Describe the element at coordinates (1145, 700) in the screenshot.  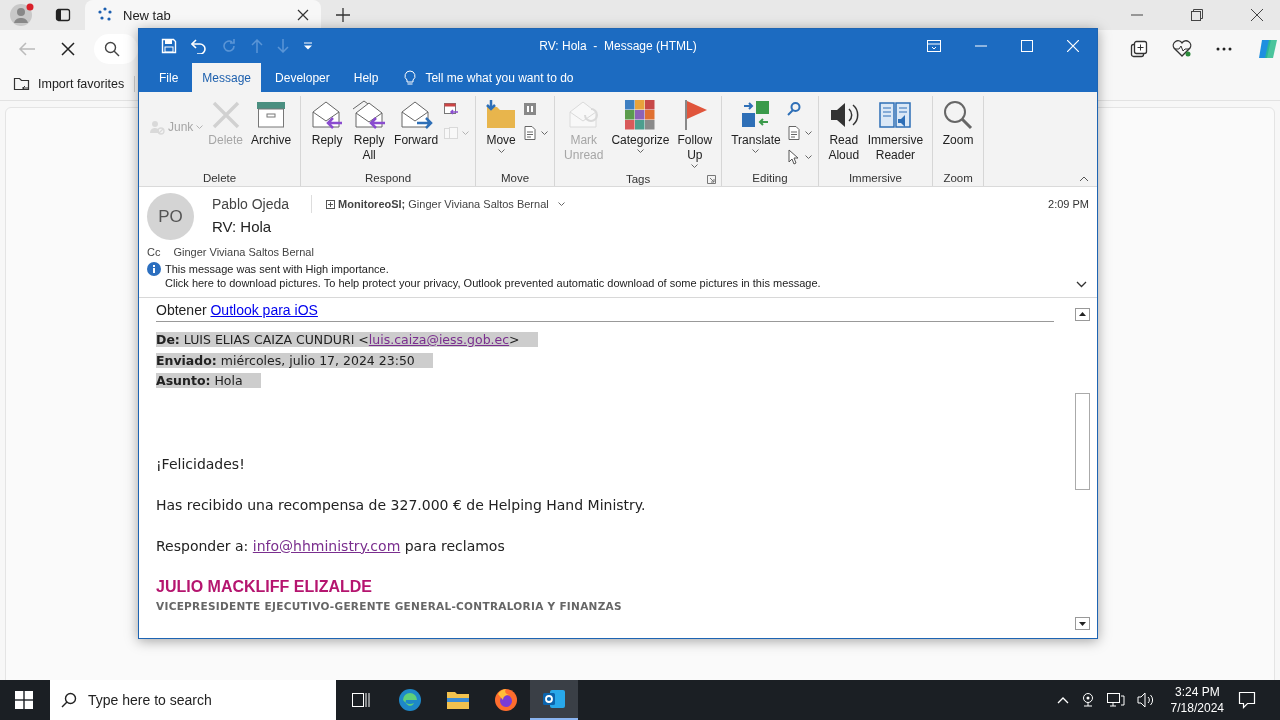
I see `volume-icon` at that location.